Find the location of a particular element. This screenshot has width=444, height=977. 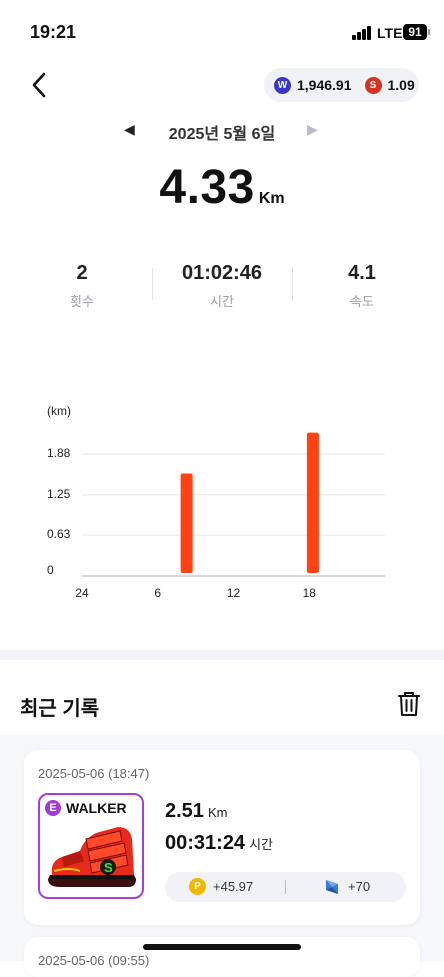

x-tick-label: 12 is located at coordinates (234, 593).